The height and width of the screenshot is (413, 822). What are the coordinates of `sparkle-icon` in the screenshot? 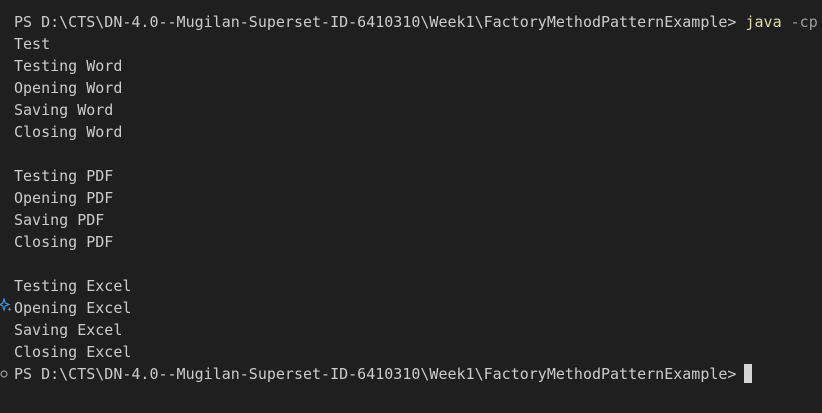 It's located at (6, 305).